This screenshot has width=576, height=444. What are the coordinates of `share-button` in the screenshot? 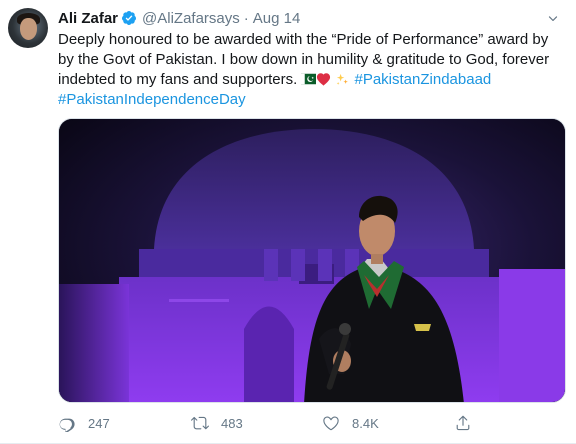 It's located at (469, 423).